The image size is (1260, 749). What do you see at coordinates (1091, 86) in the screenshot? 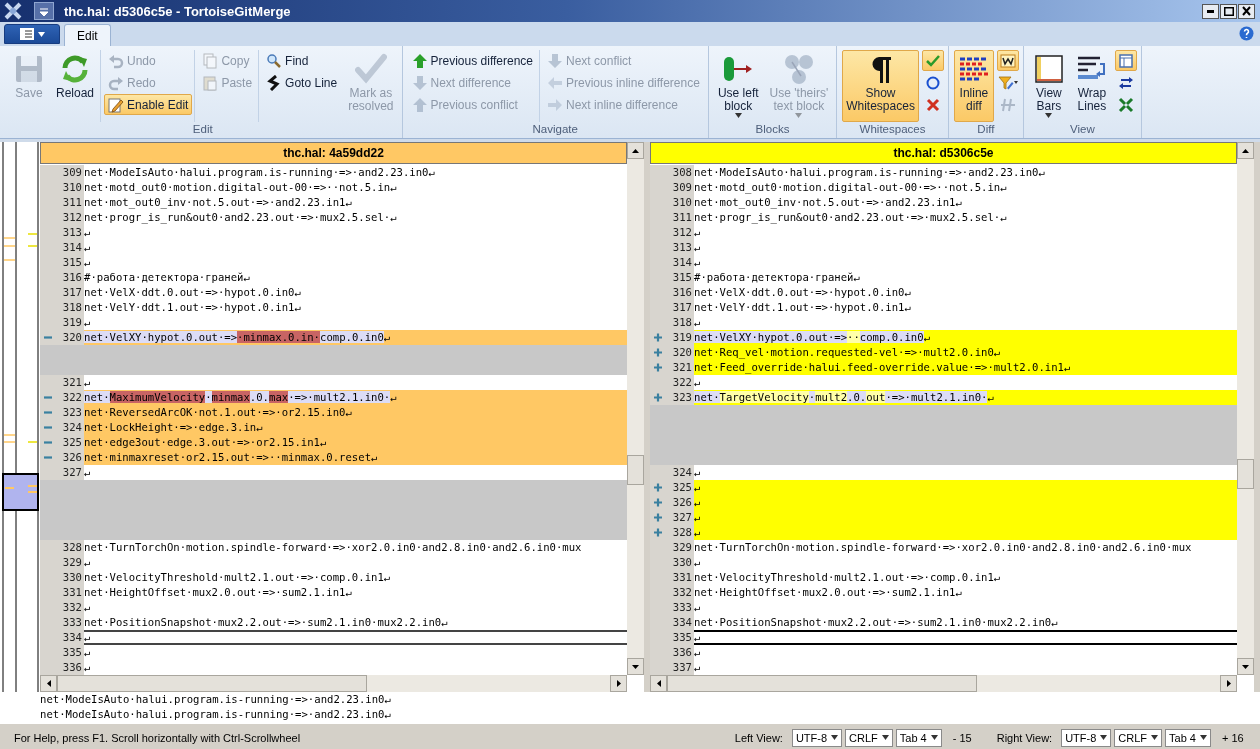
I see `ribbon-button: Wrap Lines` at bounding box center [1091, 86].